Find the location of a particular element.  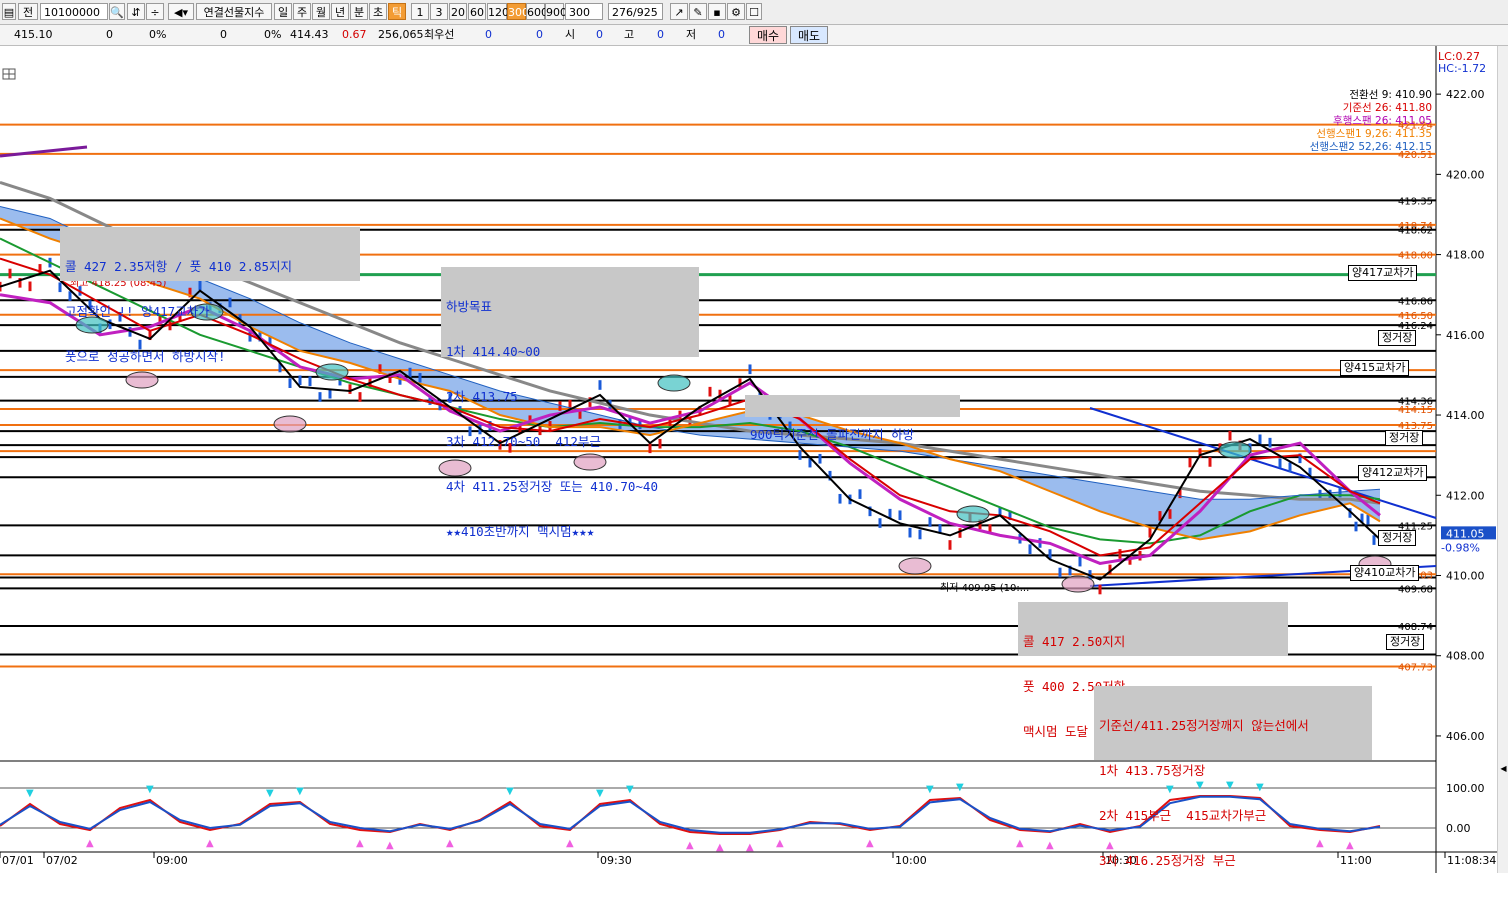

note-mid: 900틱기준선 돌파전까지 하방 is located at coordinates (852, 418).